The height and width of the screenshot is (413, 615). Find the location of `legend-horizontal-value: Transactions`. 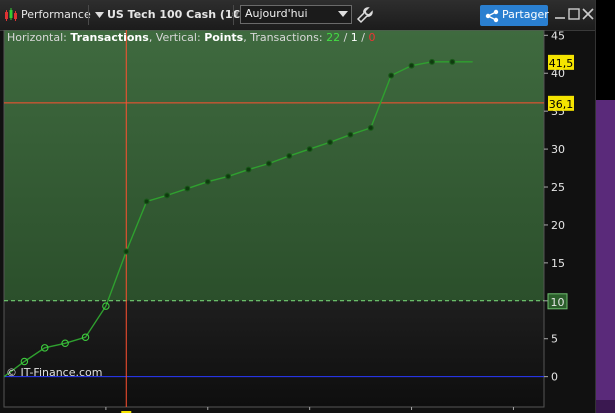

legend-horizontal-value: Transactions is located at coordinates (109, 37).